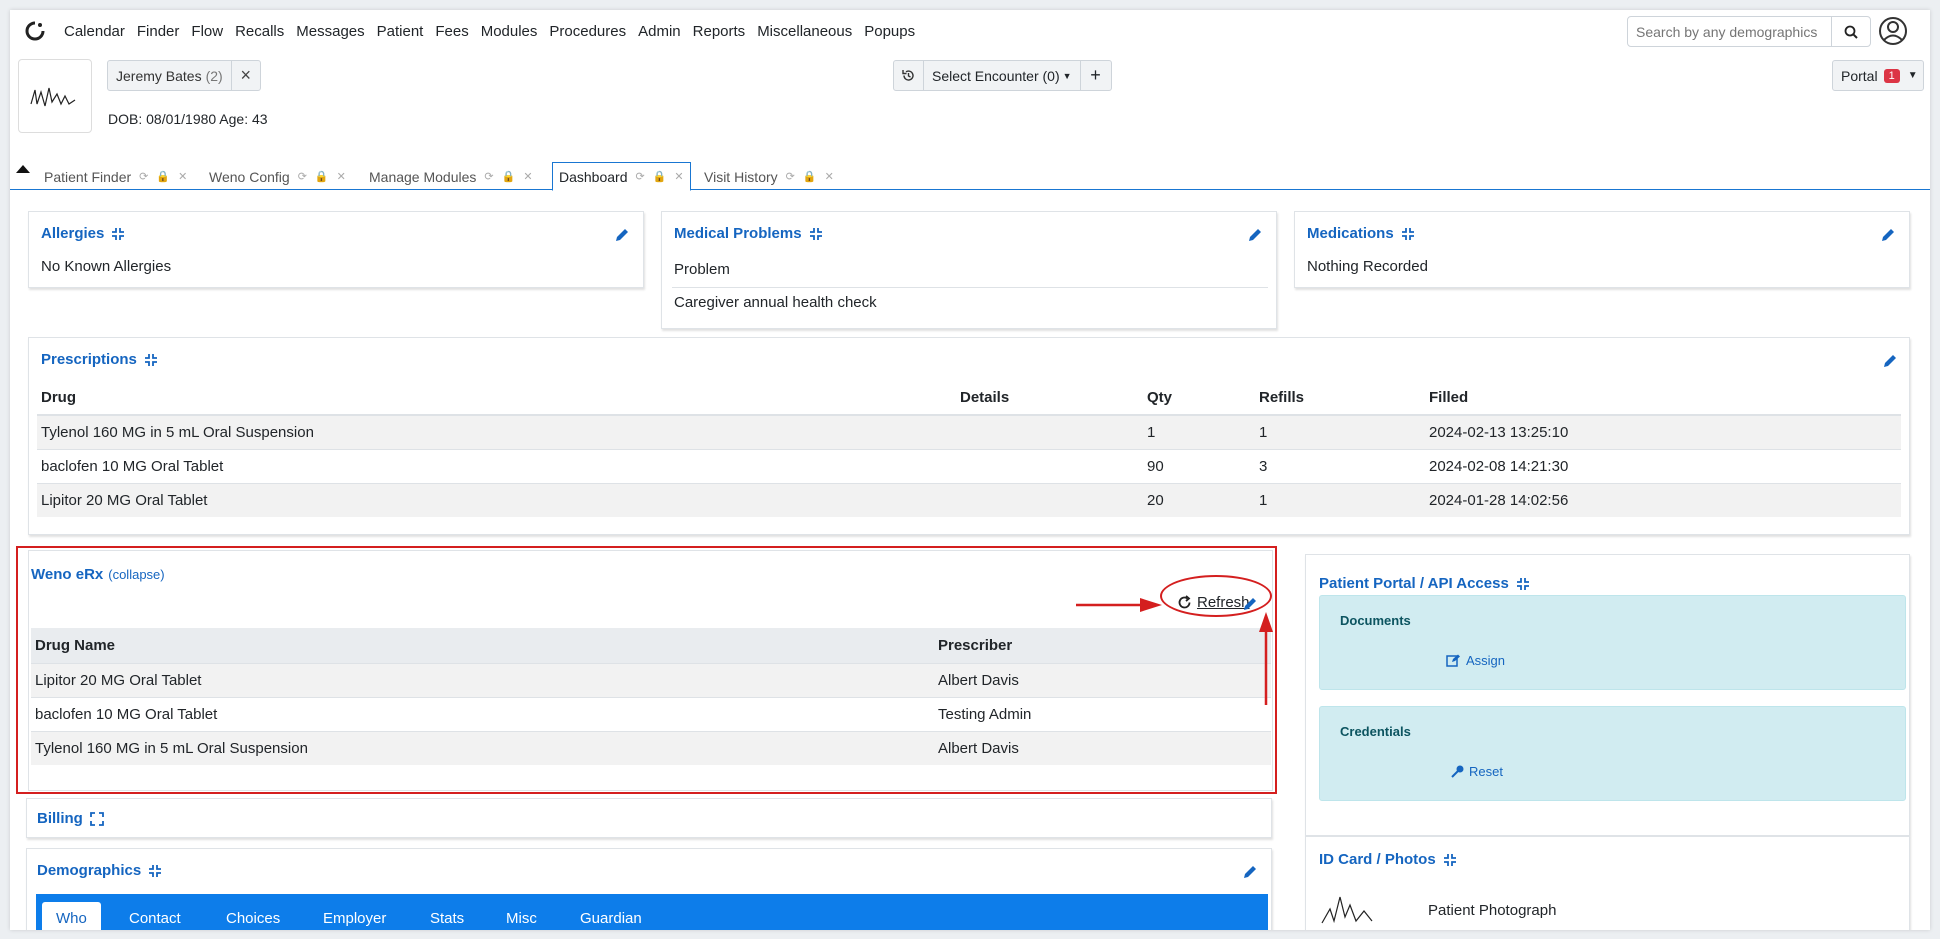 The height and width of the screenshot is (939, 1940). What do you see at coordinates (330, 31) in the screenshot?
I see `menu-messages: Messages` at bounding box center [330, 31].